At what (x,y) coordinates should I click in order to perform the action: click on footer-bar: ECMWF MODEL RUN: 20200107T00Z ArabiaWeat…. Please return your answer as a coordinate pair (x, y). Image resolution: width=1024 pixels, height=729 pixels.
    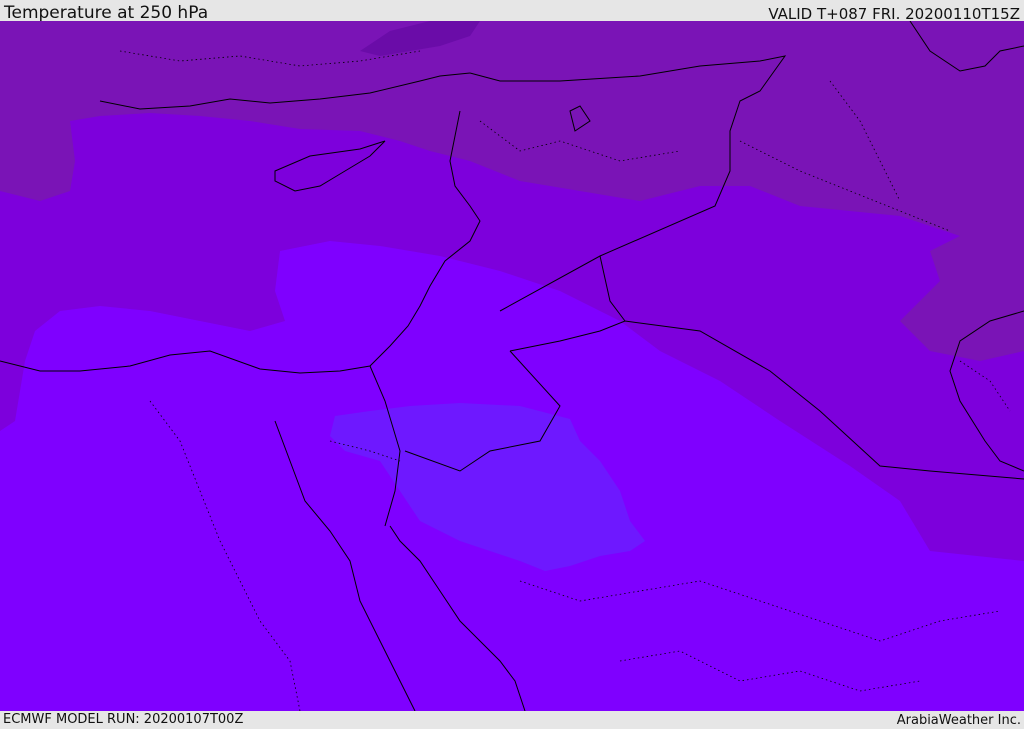
    Looking at the image, I should click on (512, 720).